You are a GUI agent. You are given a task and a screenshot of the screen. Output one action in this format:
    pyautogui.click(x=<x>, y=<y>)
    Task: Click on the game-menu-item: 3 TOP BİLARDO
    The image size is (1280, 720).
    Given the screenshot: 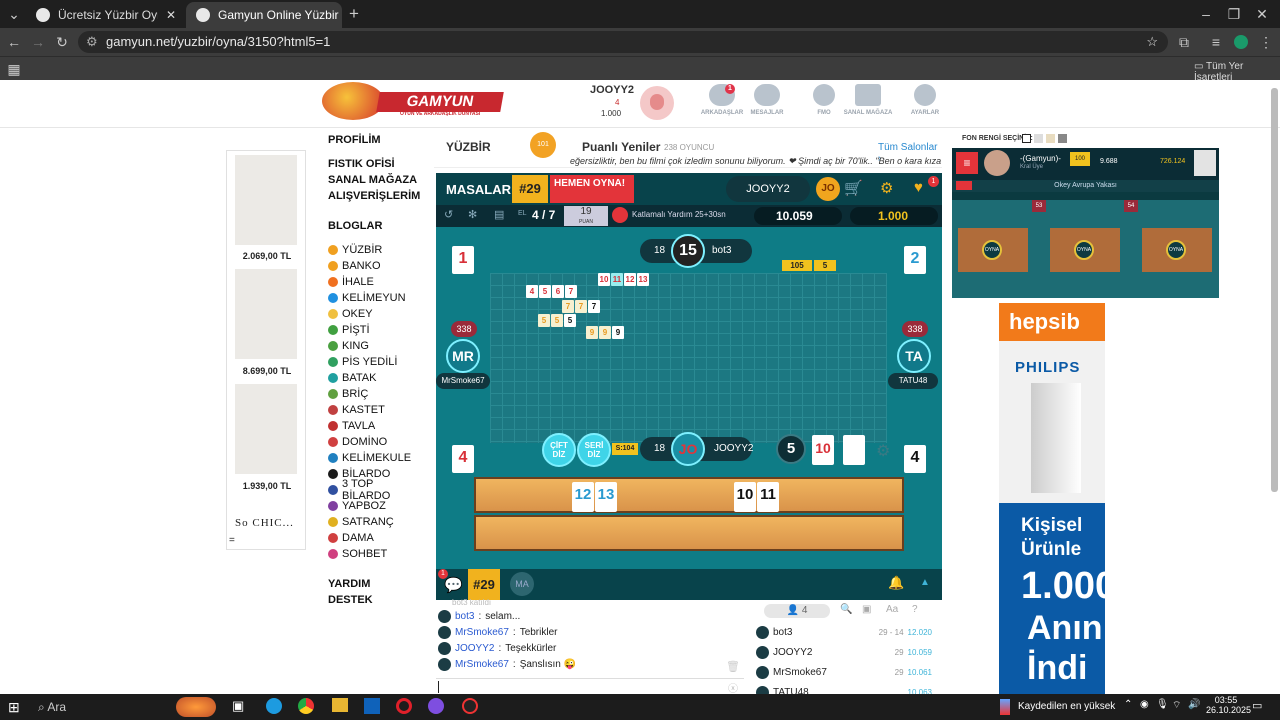 What is the action you would take?
    pyautogui.click(x=373, y=490)
    